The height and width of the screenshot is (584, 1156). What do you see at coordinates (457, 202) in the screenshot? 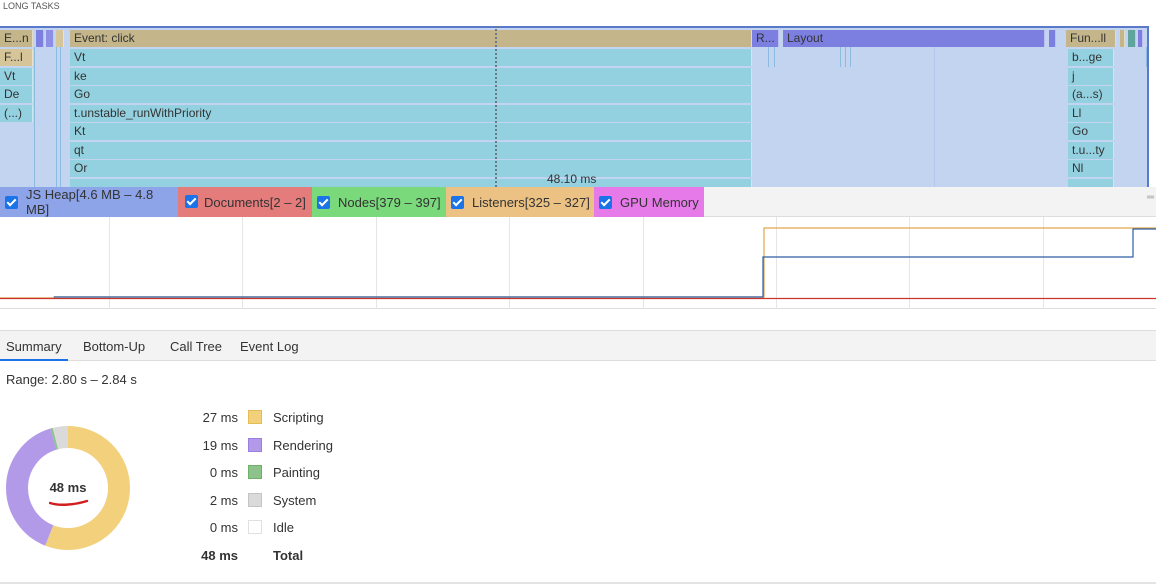
I see `listeners-checkbox` at bounding box center [457, 202].